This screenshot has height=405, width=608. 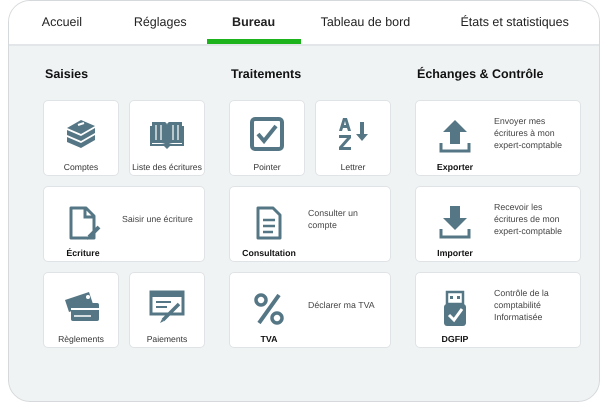 I want to click on tile-label: Liste des écritures, so click(x=167, y=167).